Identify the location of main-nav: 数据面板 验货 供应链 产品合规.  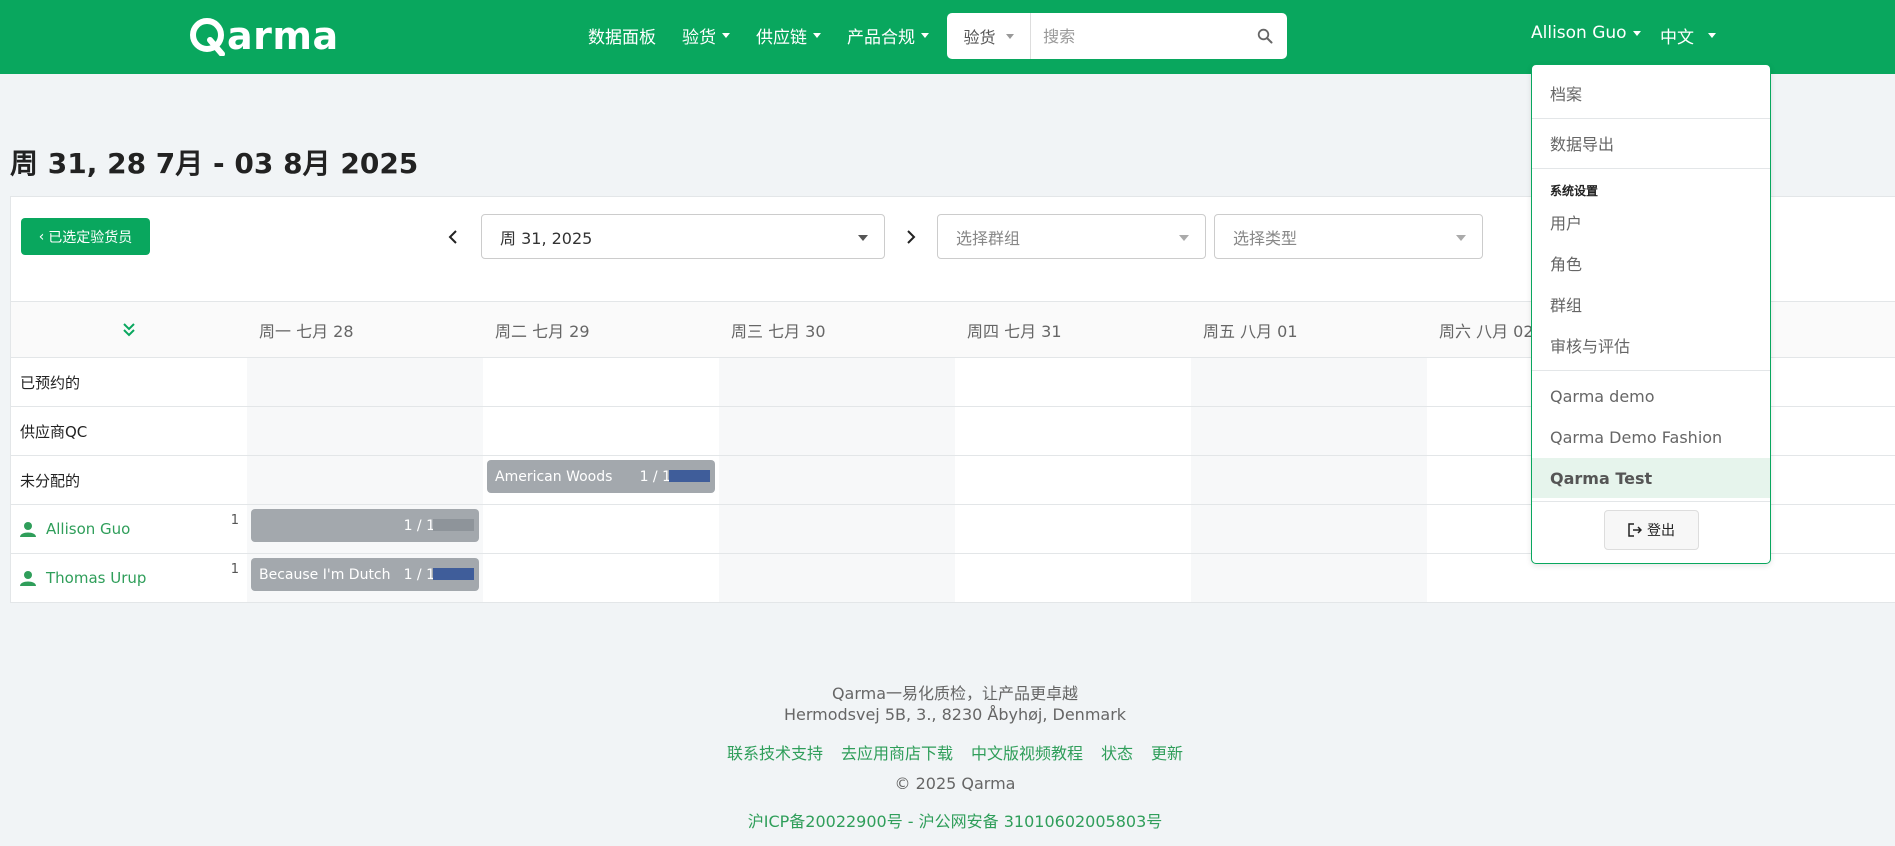
(758, 35).